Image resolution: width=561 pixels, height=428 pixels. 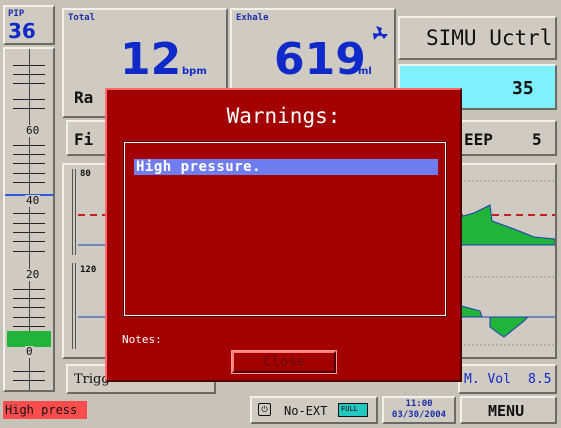 I want to click on mode-panel: SIMU Uctrl, so click(x=477, y=38).